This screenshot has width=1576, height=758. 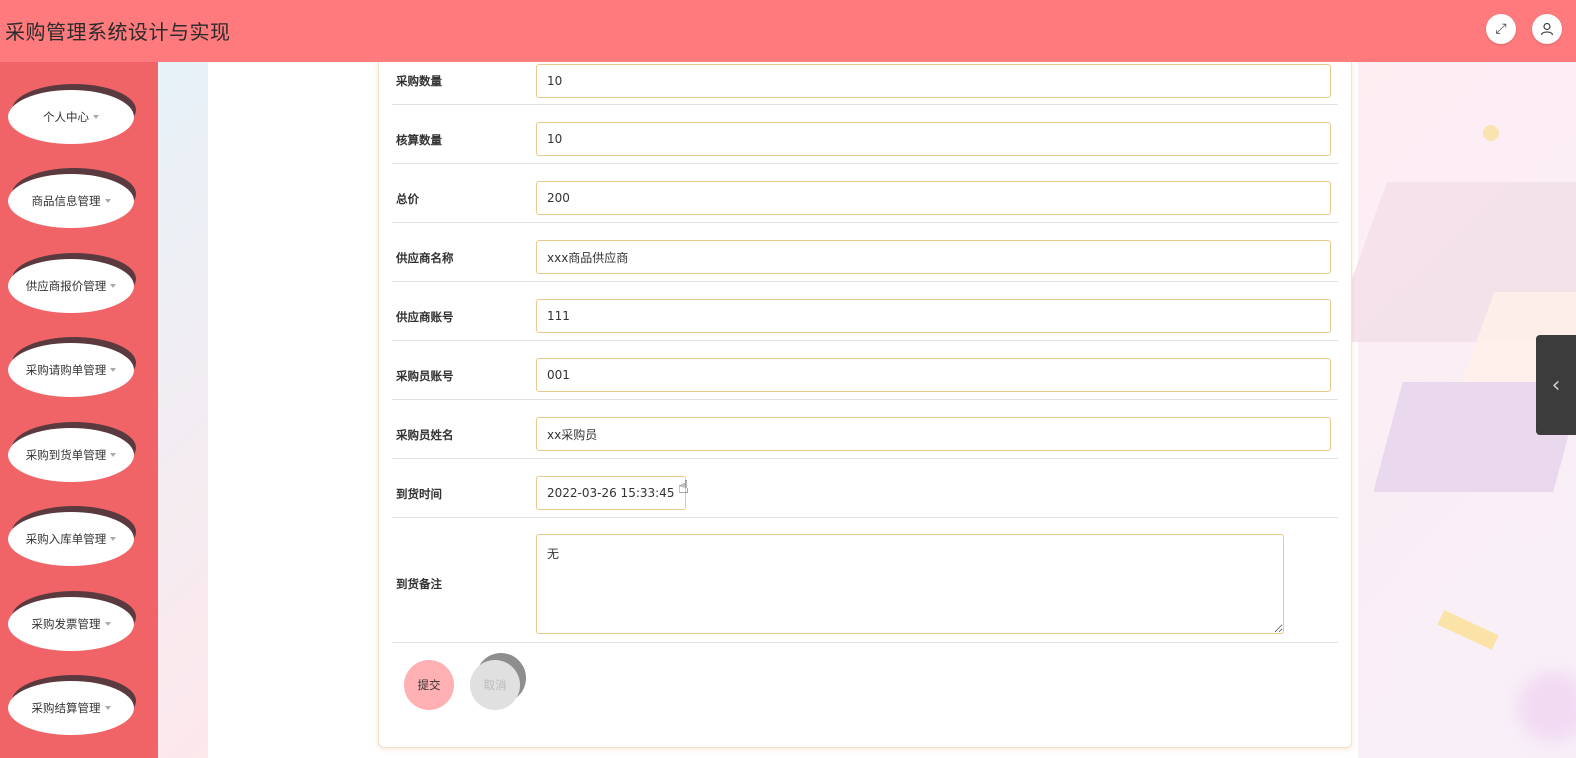 What do you see at coordinates (495, 685) in the screenshot?
I see `cancel-button: 取消` at bounding box center [495, 685].